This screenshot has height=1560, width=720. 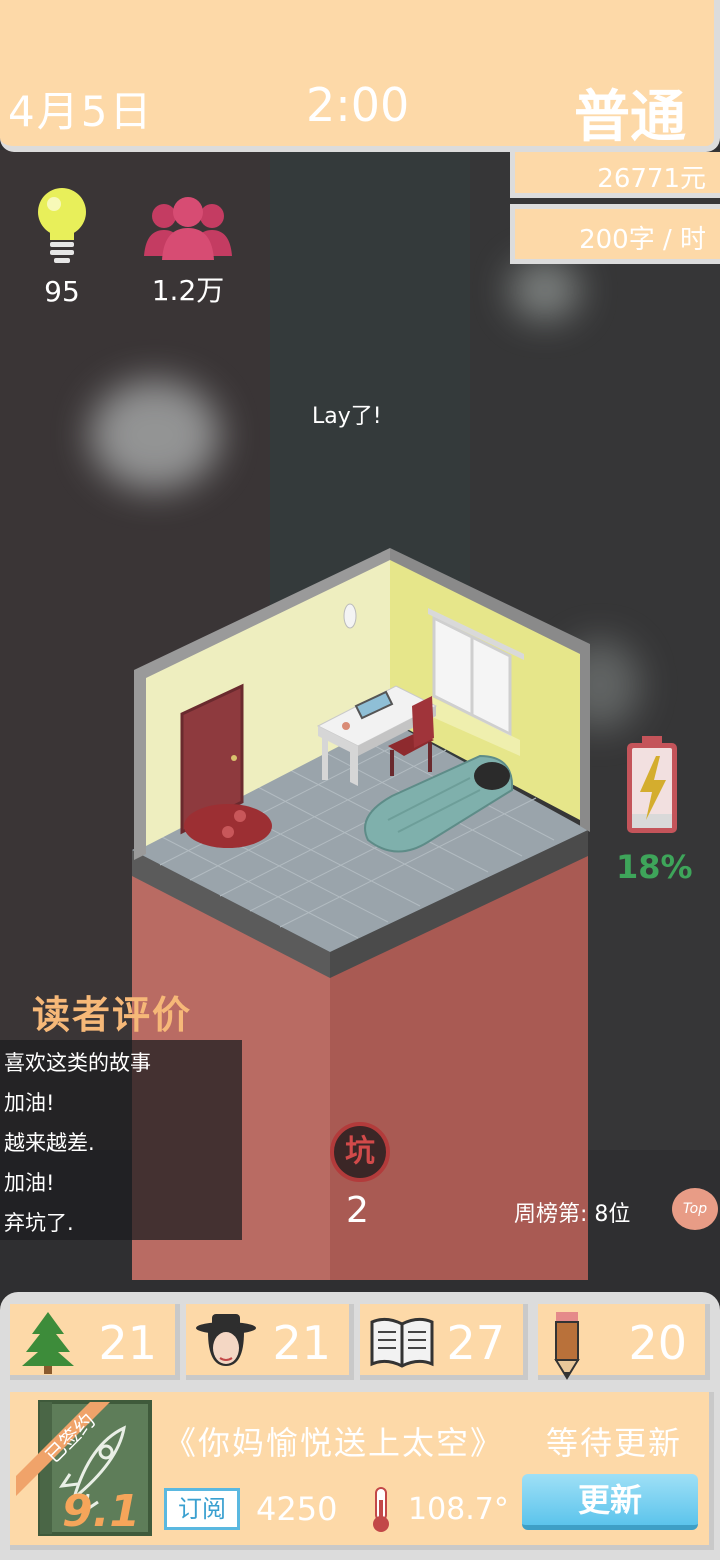 I want to click on date-label: 4月5日, so click(x=81, y=111).